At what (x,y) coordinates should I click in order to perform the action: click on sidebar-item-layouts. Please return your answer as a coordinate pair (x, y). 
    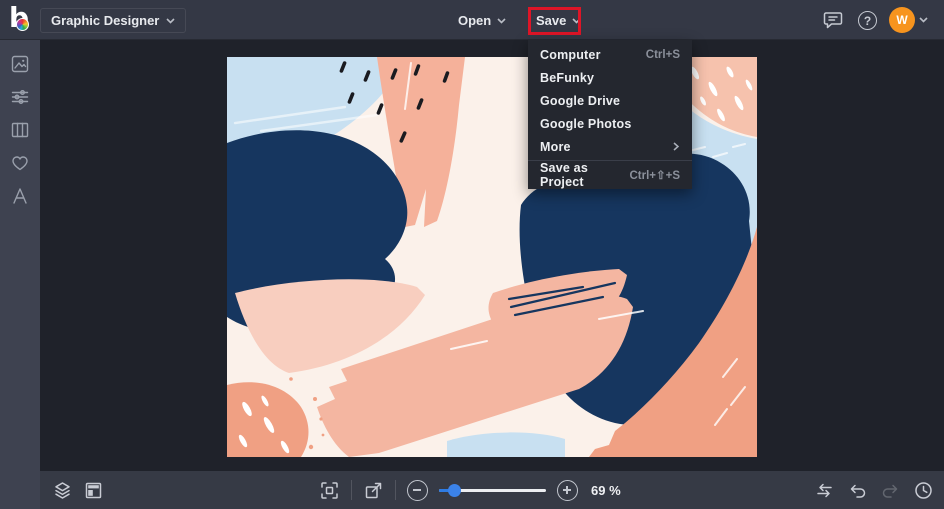
    Looking at the image, I should click on (20, 130).